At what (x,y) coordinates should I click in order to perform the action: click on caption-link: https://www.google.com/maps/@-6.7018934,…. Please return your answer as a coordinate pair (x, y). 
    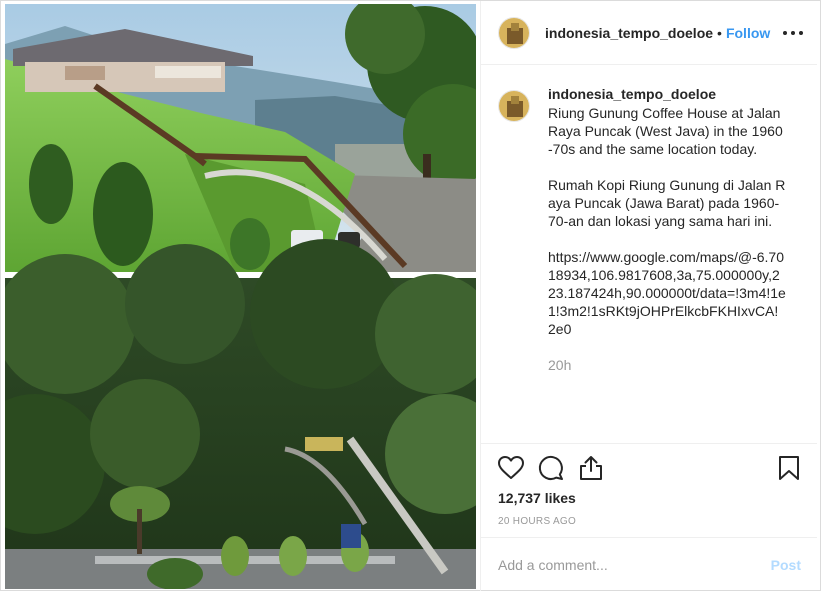
    Looking at the image, I should click on (667, 293).